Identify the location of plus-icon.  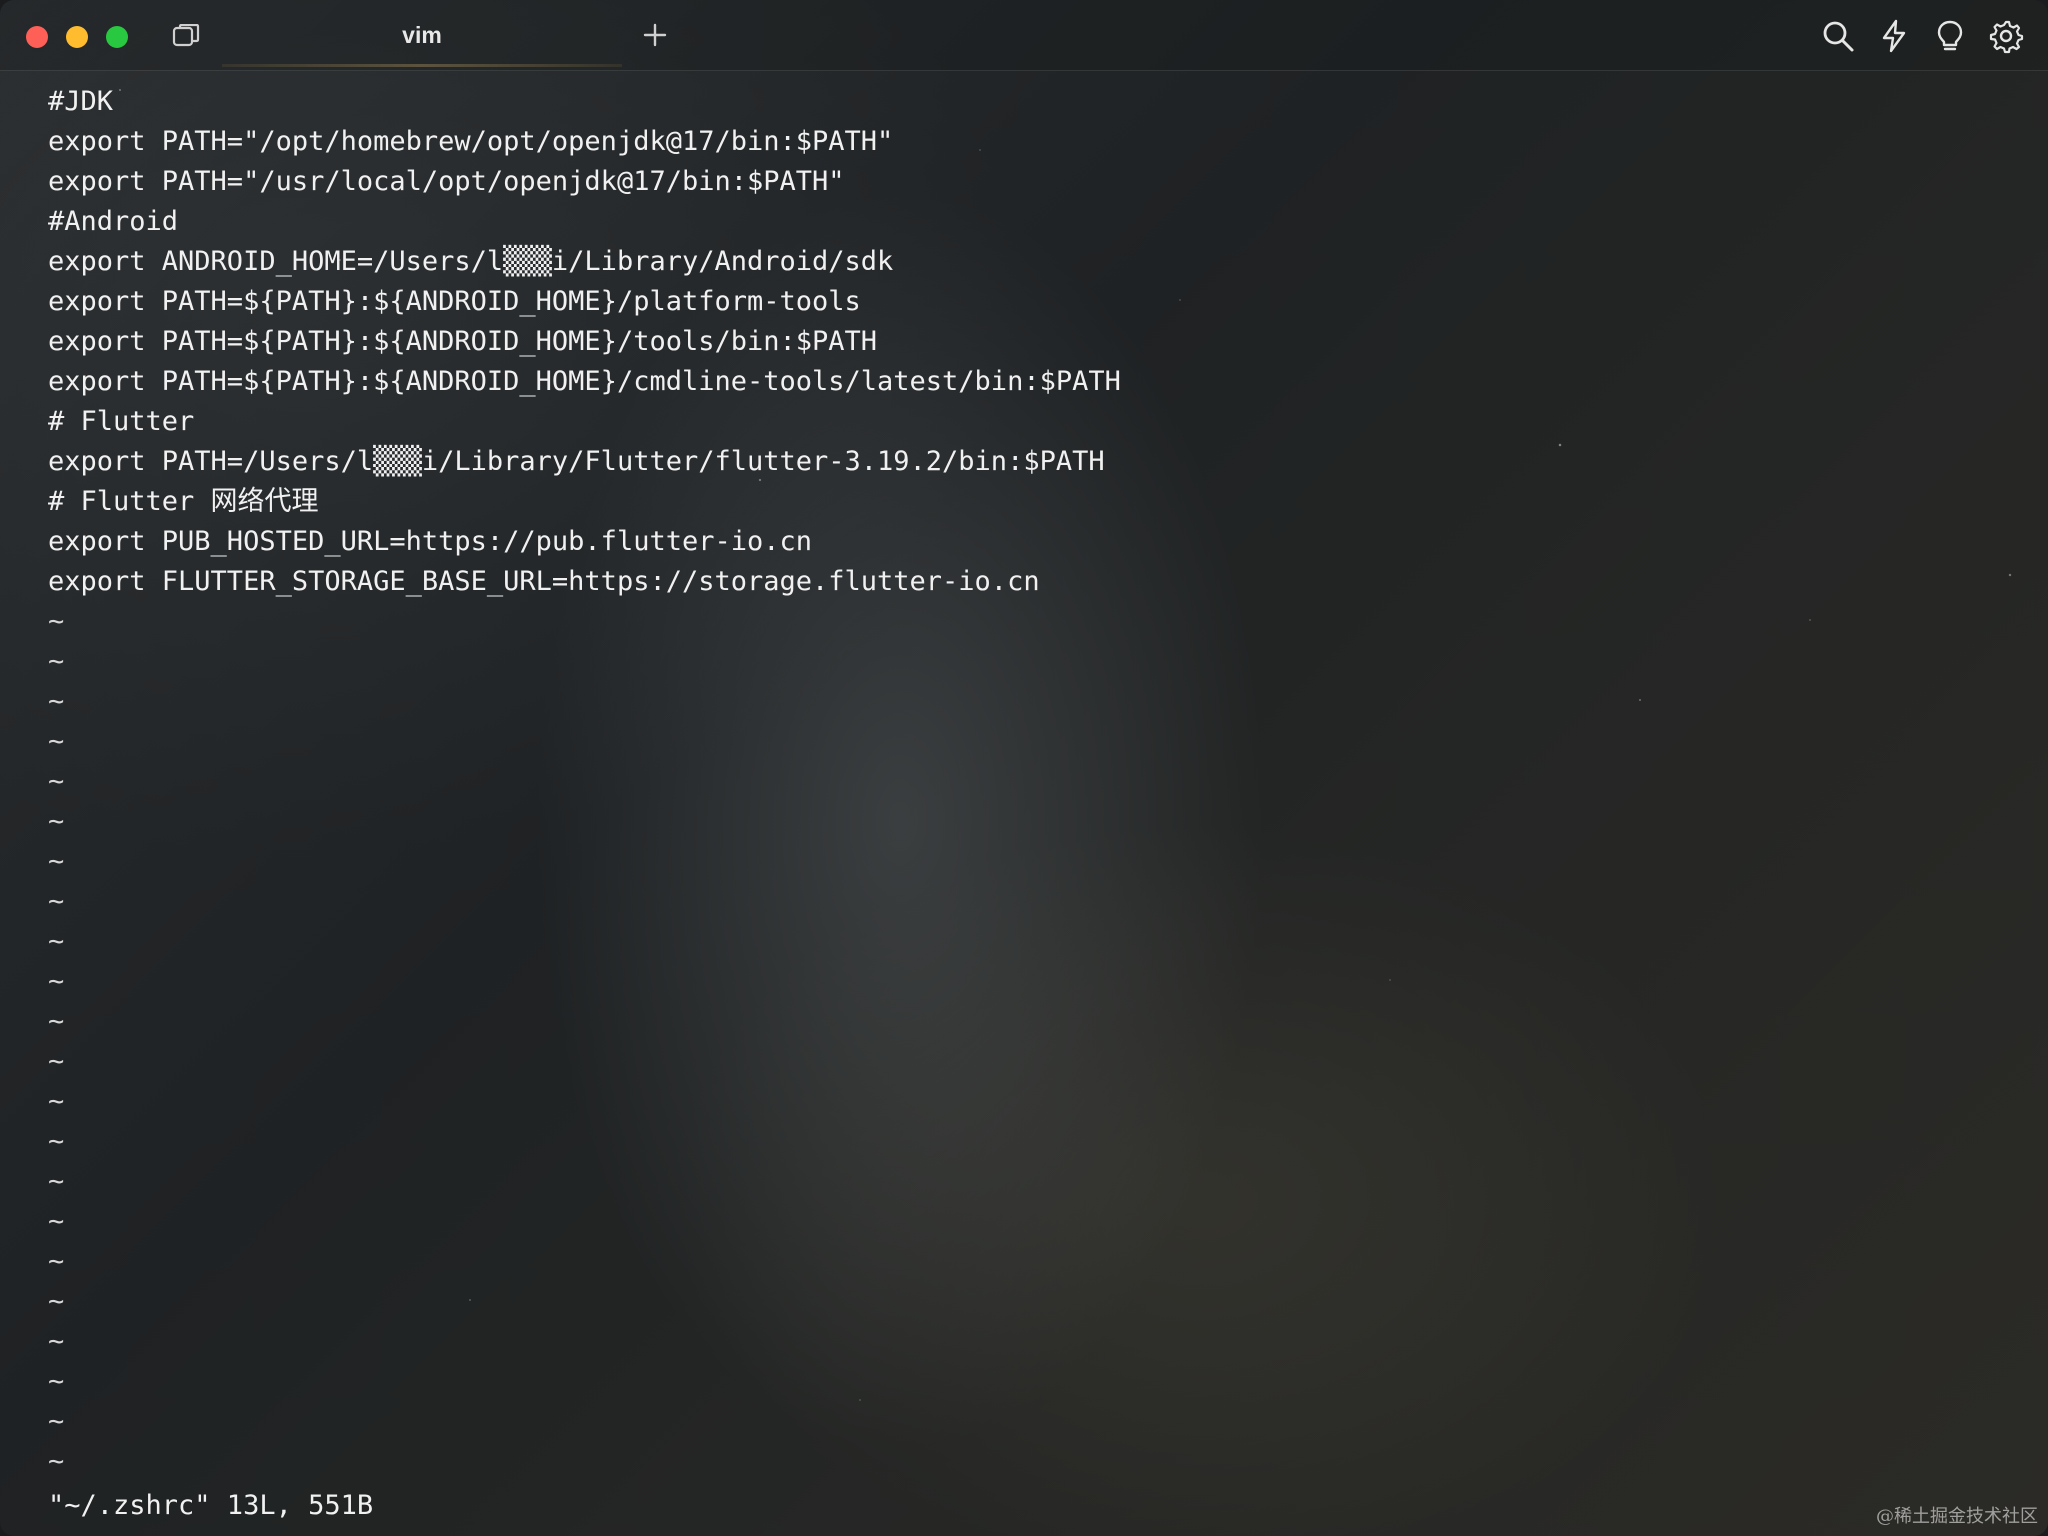
(655, 35).